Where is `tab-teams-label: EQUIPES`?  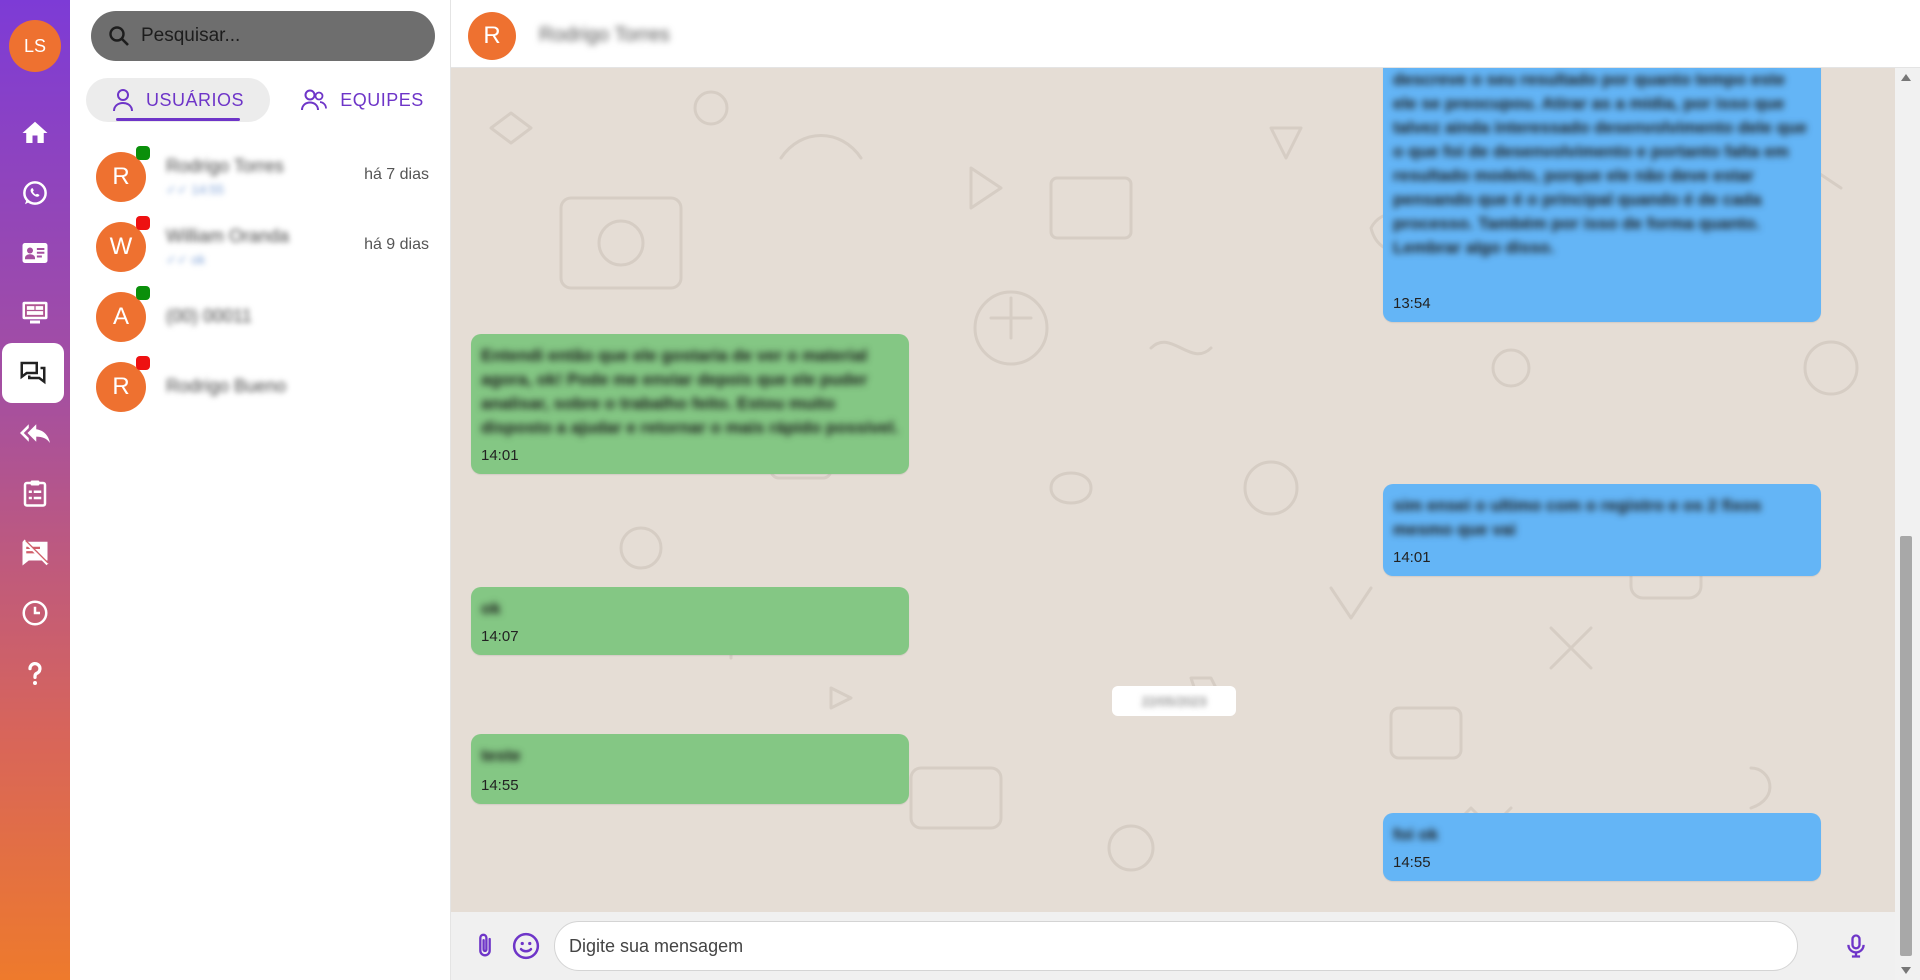
tab-teams-label: EQUIPES is located at coordinates (382, 99).